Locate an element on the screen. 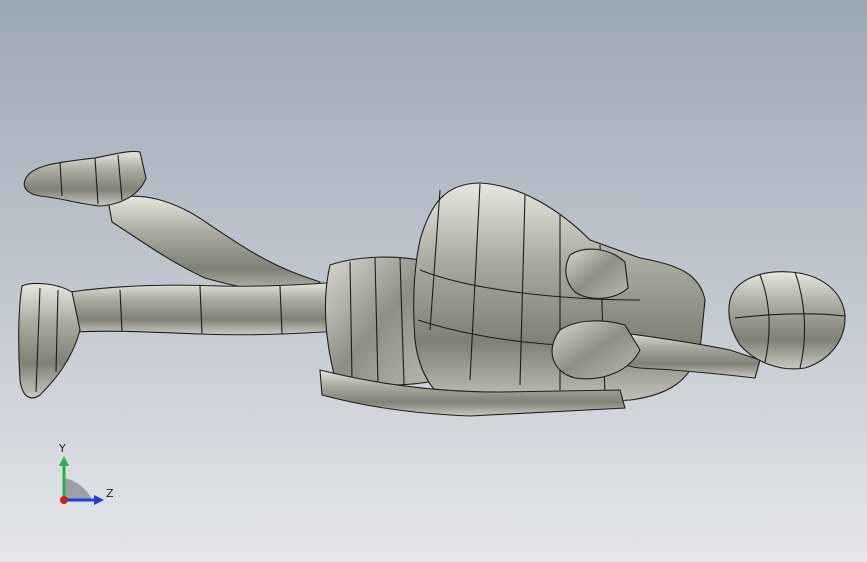  upper-leg is located at coordinates (214, 248).